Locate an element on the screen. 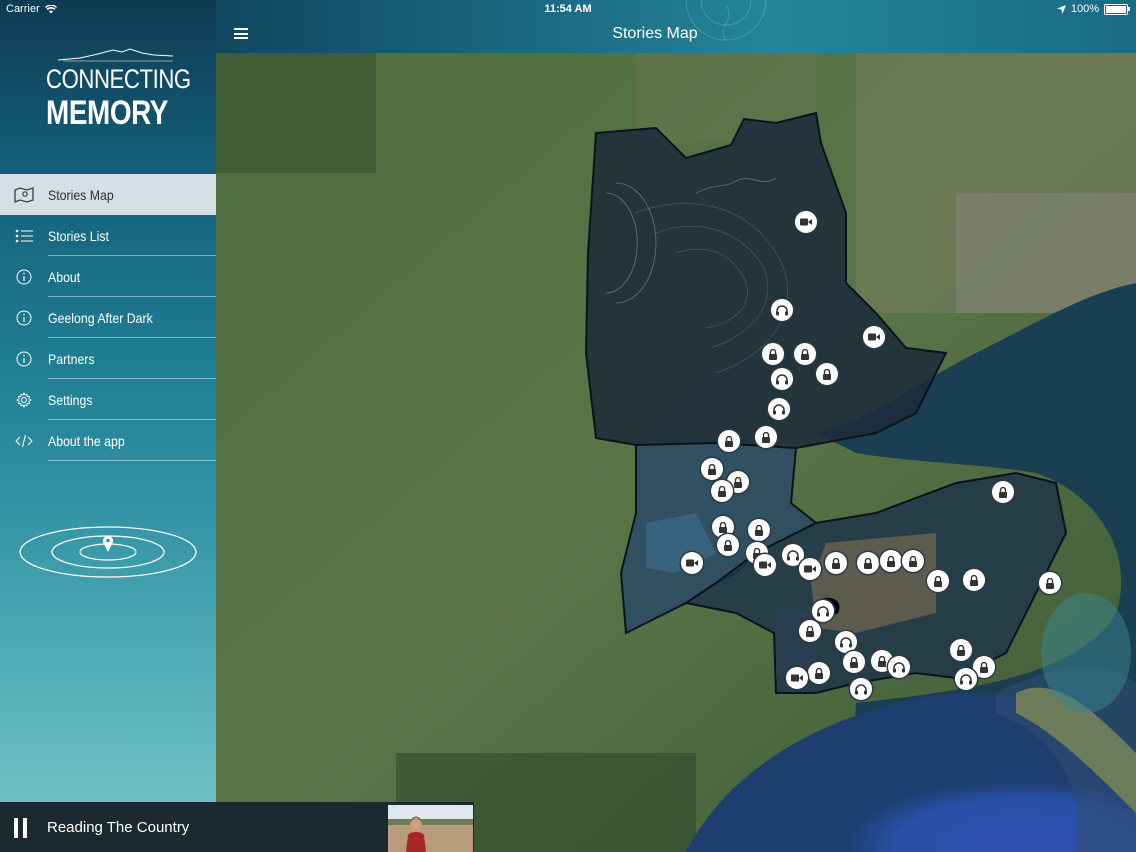 The image size is (1136, 852). status-time: 11:54 AM is located at coordinates (568, 9).